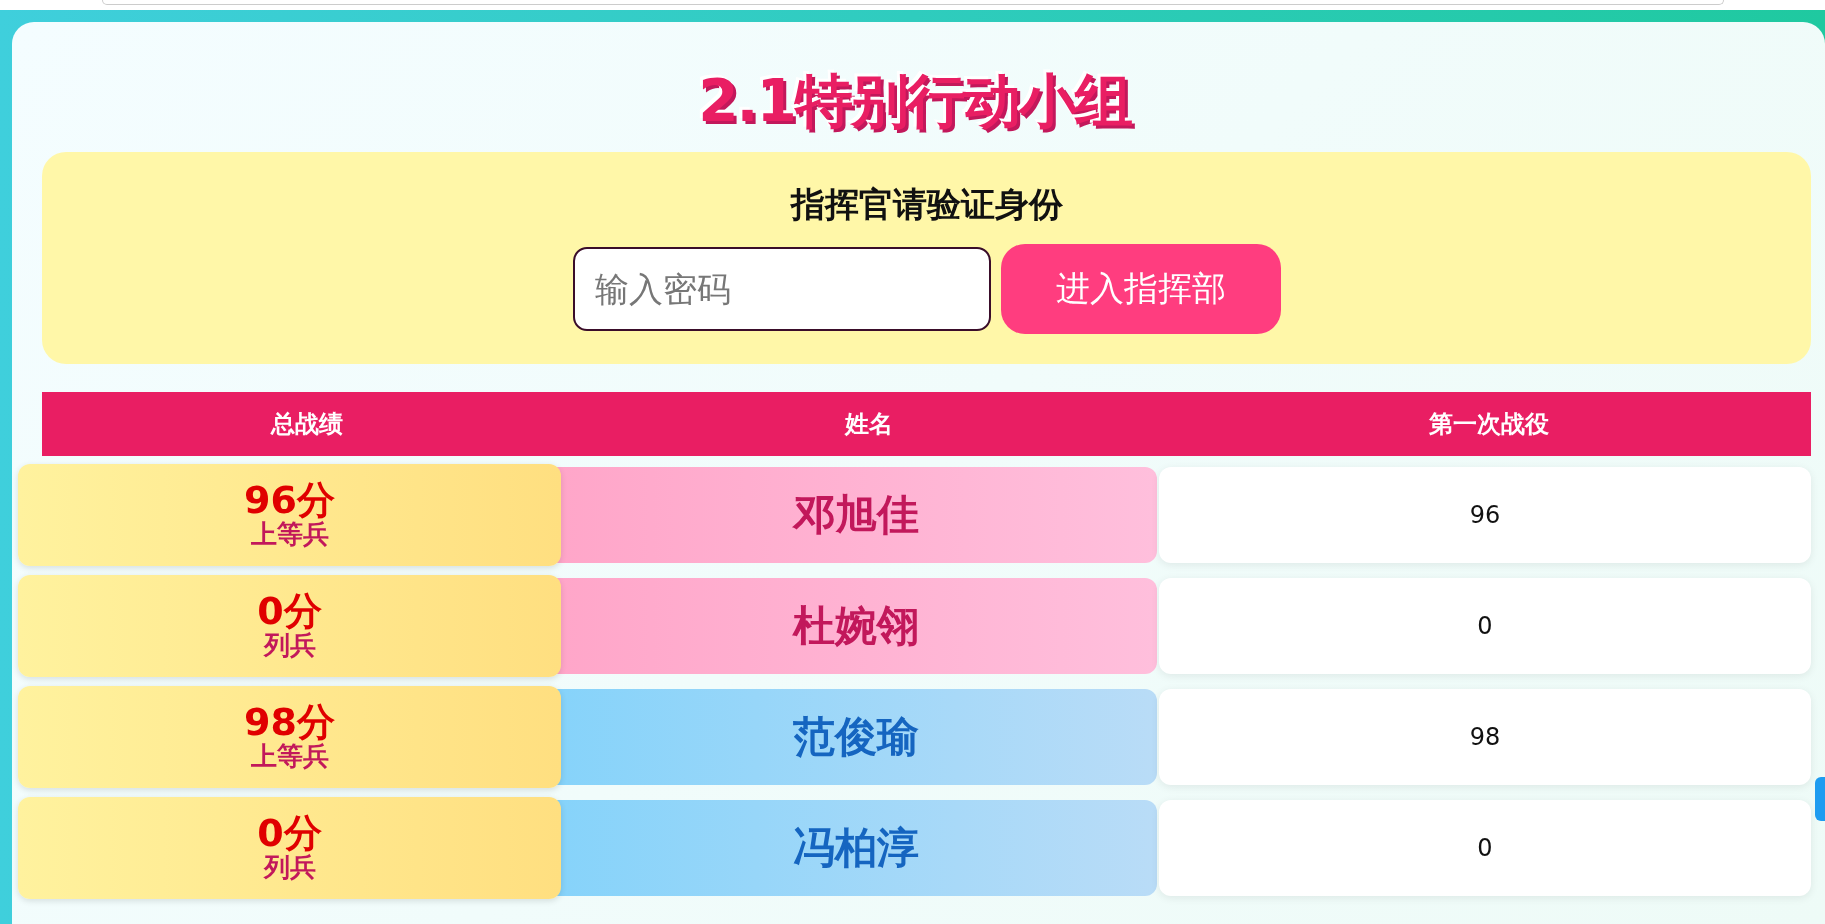 The width and height of the screenshot is (1825, 924). What do you see at coordinates (856, 625) in the screenshot?
I see `name-text: 杜婉翎` at bounding box center [856, 625].